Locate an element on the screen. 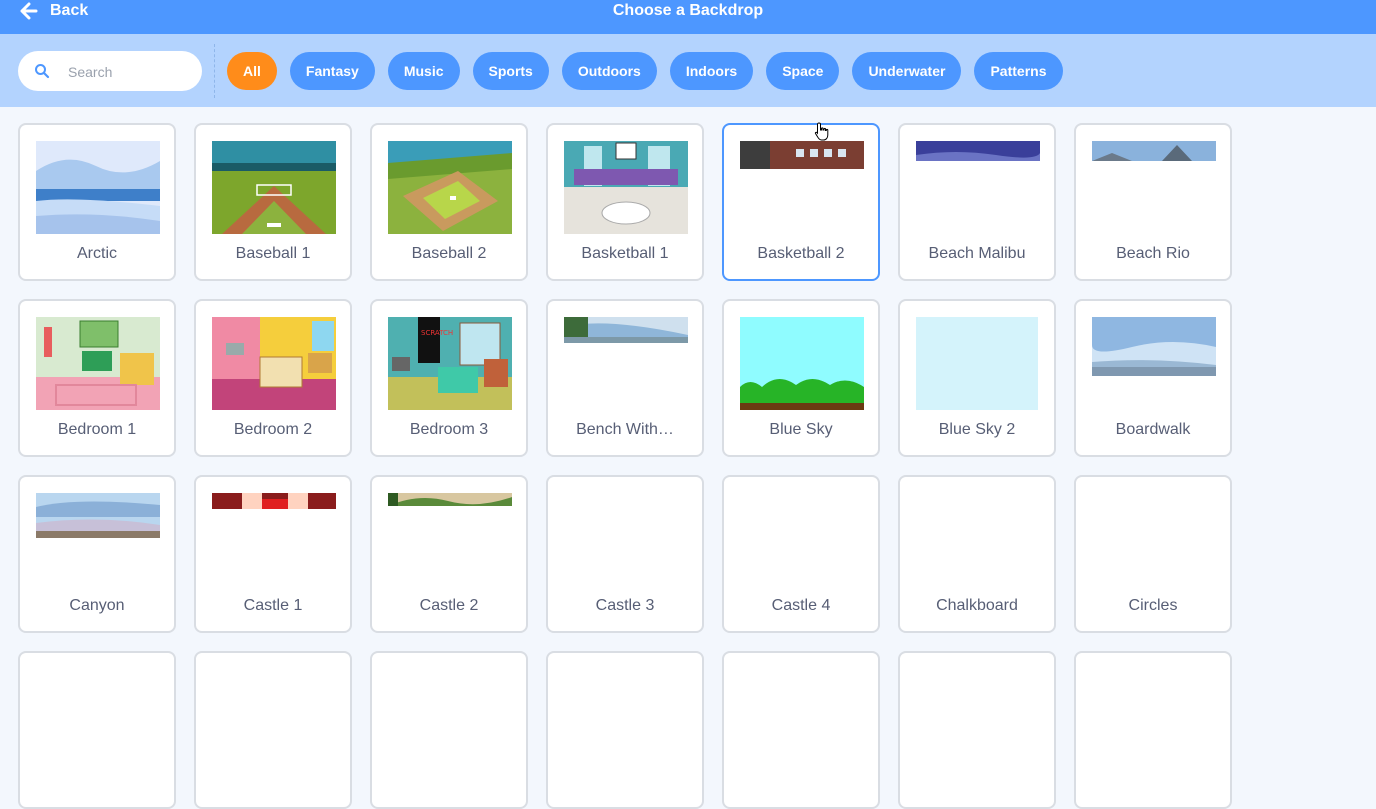 The width and height of the screenshot is (1376, 809). backdrop-card: Baseball 2 is located at coordinates (449, 202).